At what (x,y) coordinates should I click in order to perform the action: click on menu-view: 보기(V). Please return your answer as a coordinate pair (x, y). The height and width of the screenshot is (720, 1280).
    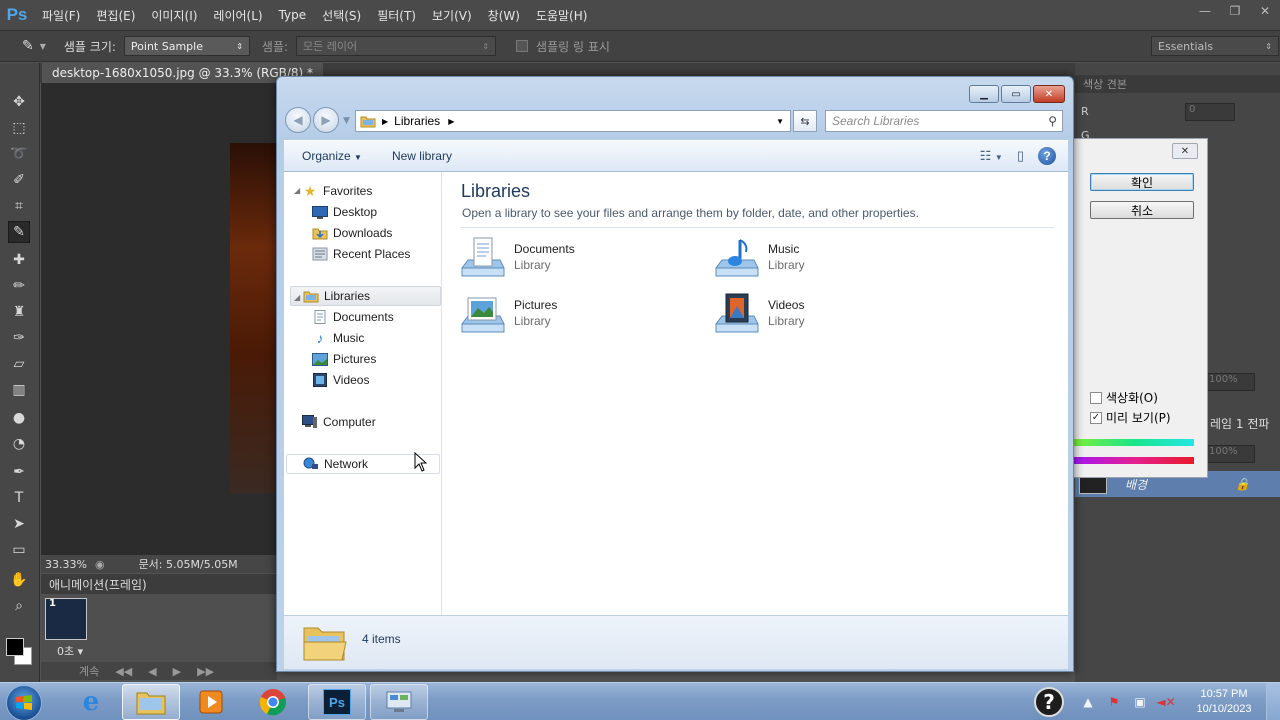
    Looking at the image, I should click on (452, 15).